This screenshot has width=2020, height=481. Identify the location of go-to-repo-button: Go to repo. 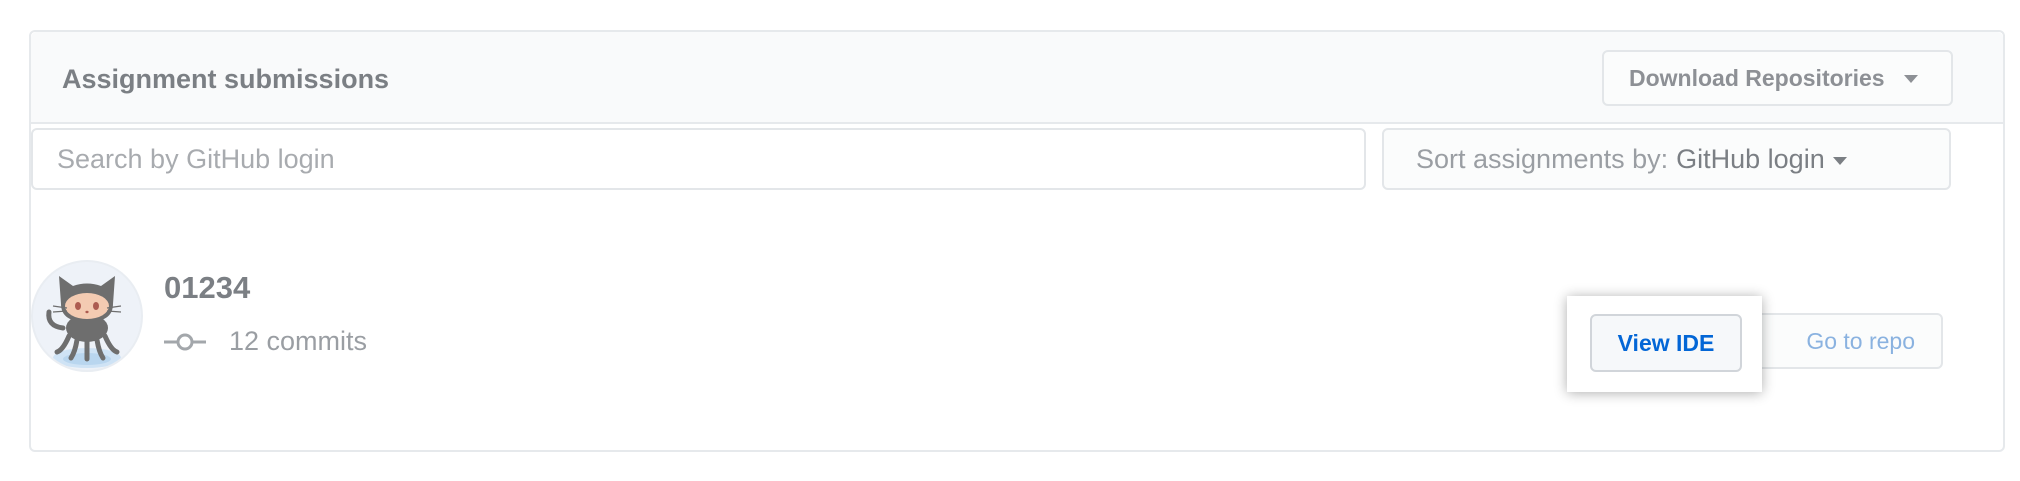
(1840, 341).